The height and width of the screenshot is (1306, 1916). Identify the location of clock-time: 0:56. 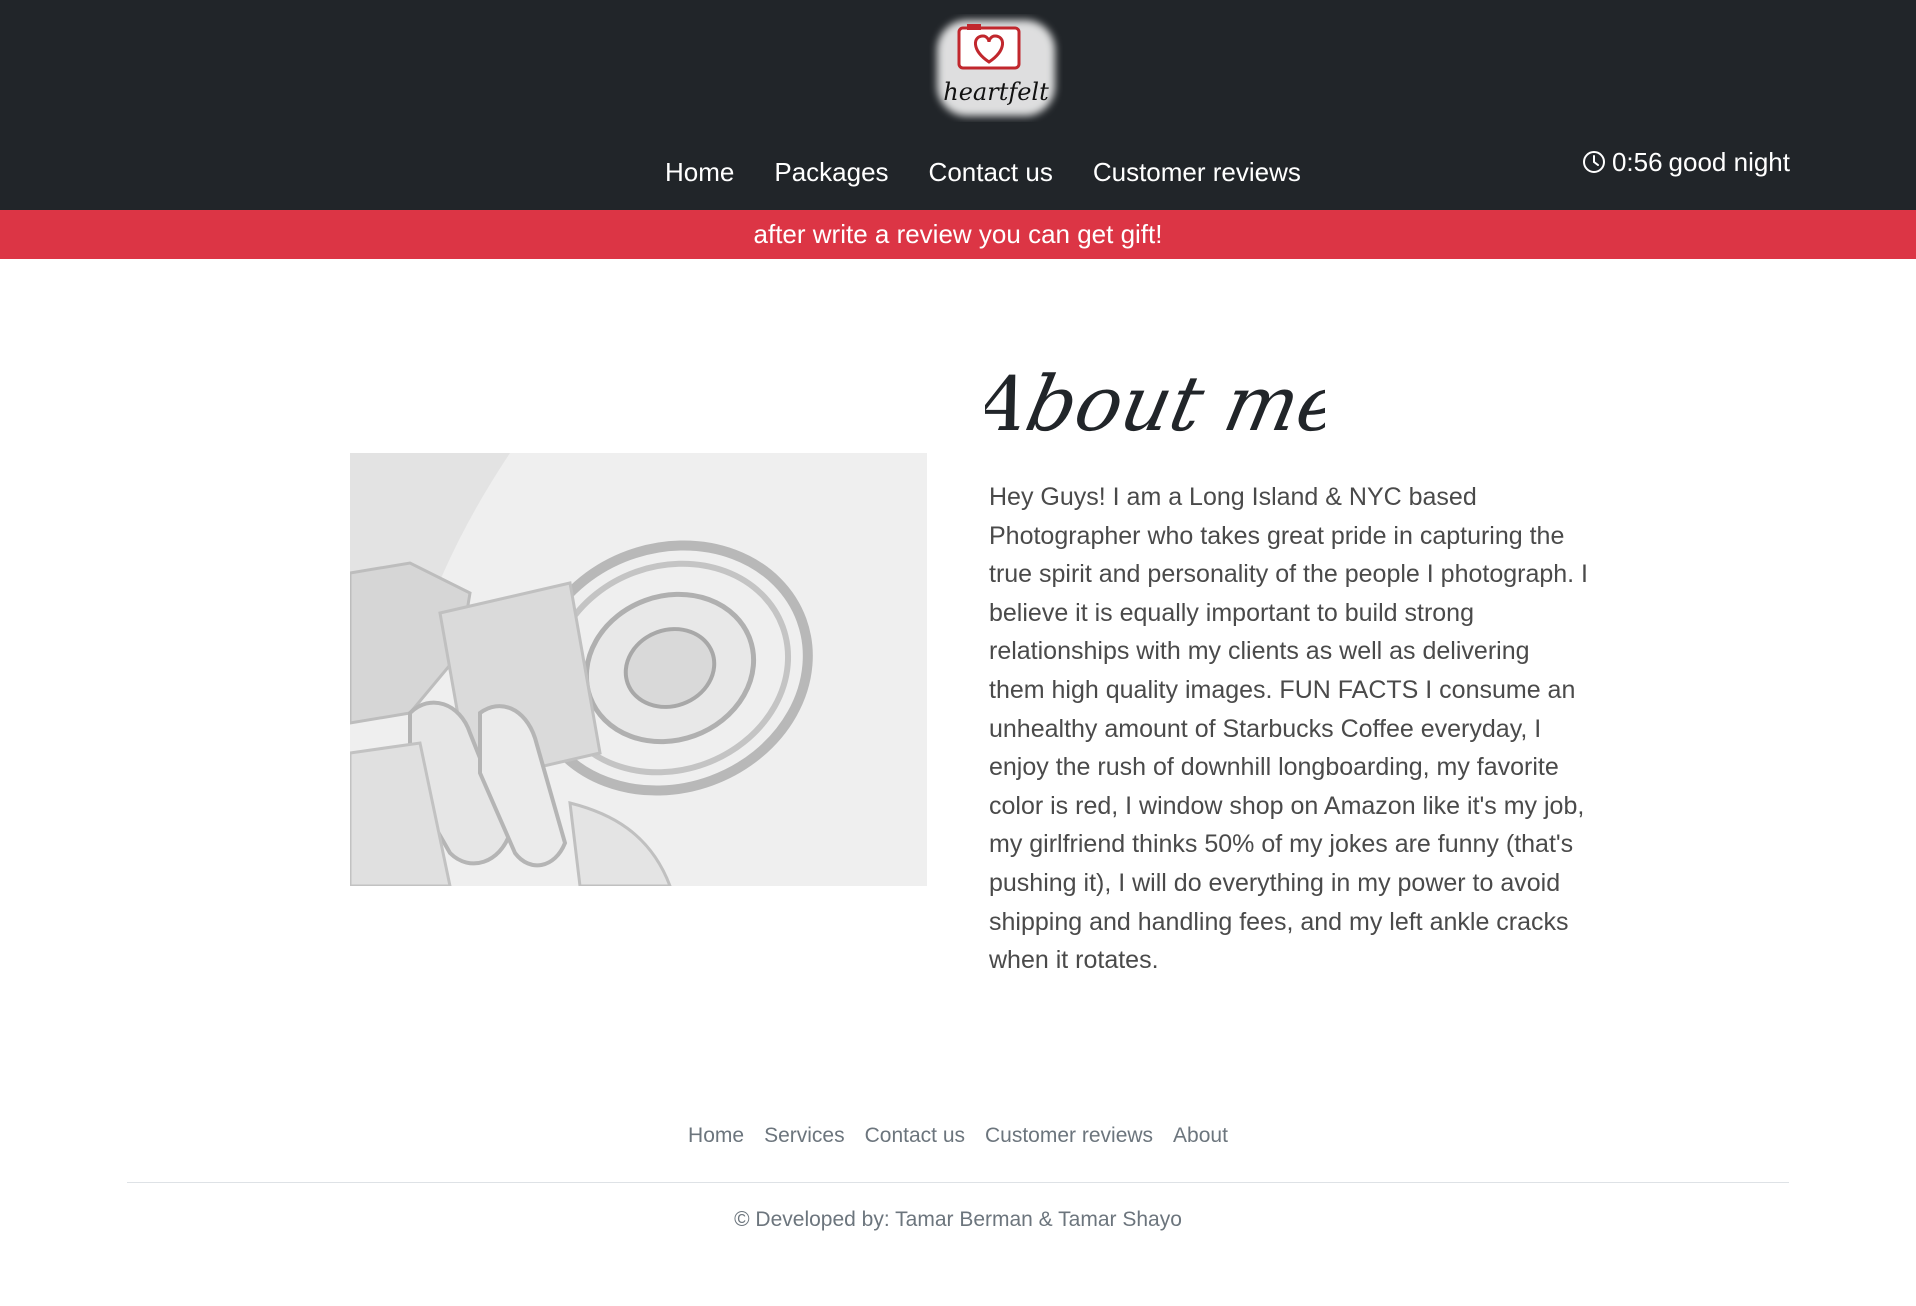
(1637, 162).